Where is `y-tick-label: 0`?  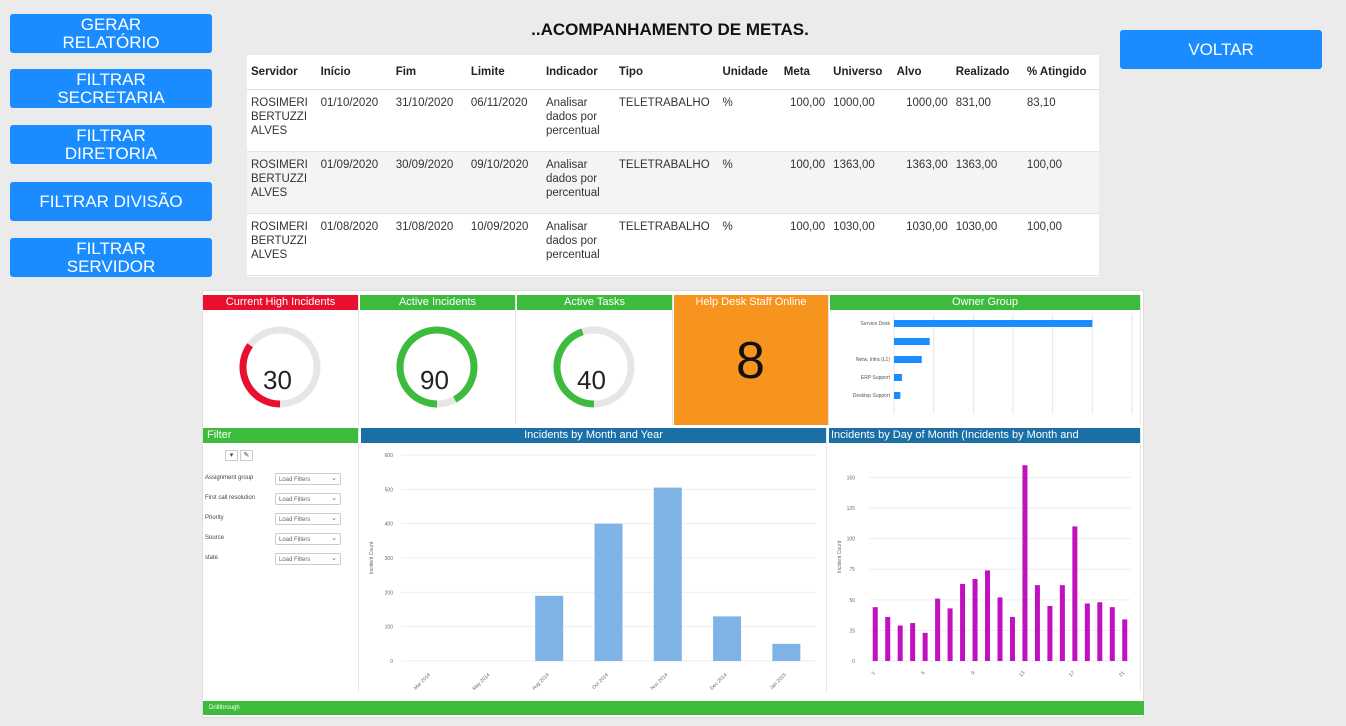
y-tick-label: 0 is located at coordinates (853, 662).